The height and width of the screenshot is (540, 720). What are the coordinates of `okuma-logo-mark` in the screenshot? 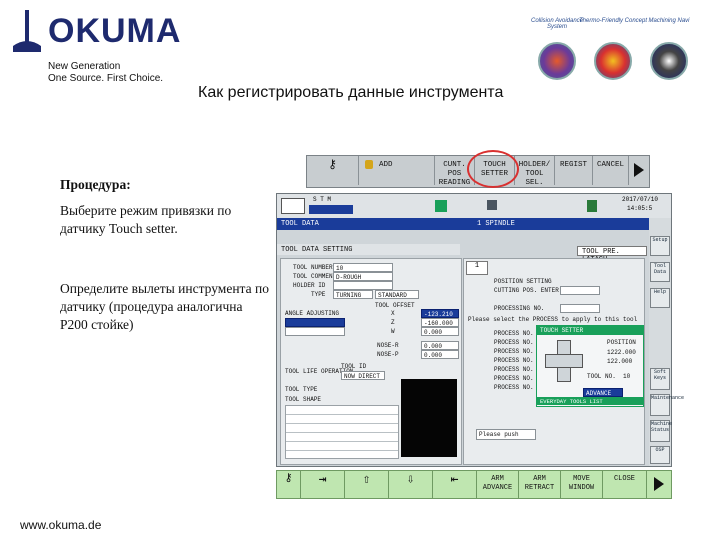 It's located at (27, 31).